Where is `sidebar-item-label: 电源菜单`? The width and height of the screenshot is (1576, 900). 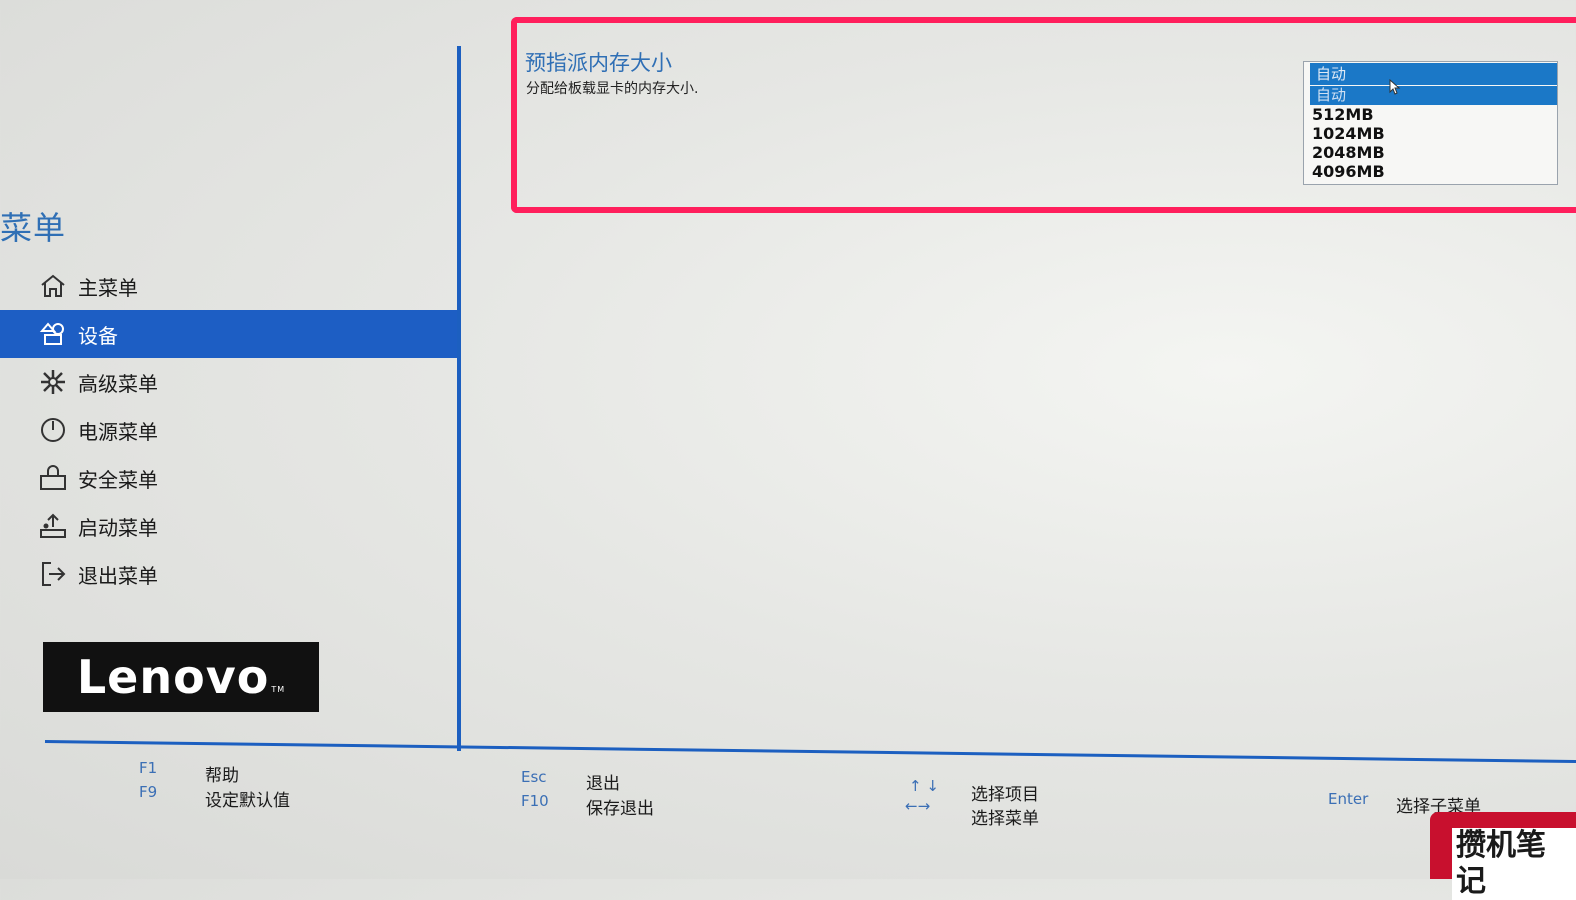 sidebar-item-label: 电源菜单 is located at coordinates (118, 431).